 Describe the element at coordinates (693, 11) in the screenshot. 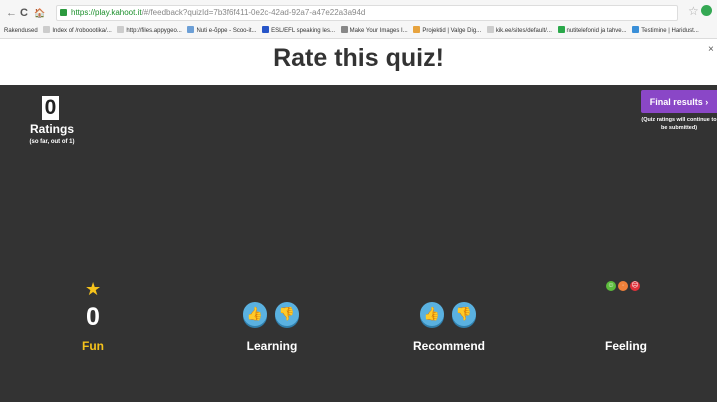

I see `bookmark-star-icon: ☆` at that location.